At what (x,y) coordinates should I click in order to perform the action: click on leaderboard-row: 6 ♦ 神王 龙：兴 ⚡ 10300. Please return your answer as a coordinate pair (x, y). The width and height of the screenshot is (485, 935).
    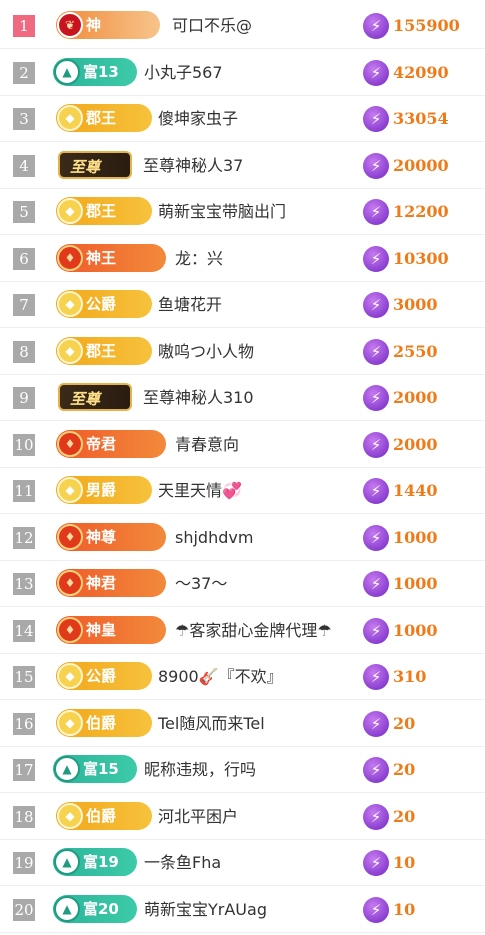
    Looking at the image, I should click on (242, 259).